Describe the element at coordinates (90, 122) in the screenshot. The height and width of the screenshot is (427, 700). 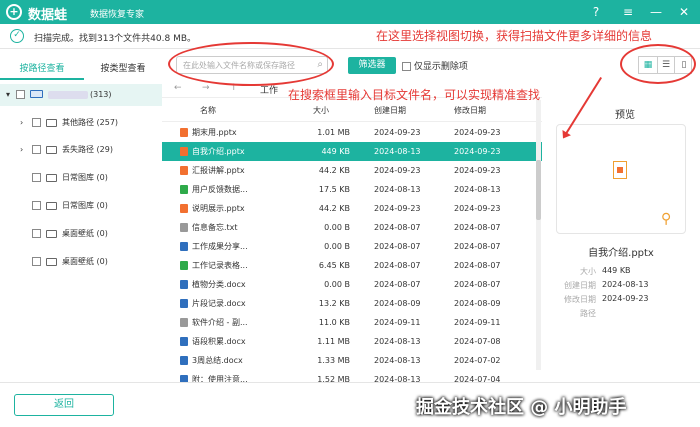
I see `tree-item-label: 其他路径 (257)` at that location.